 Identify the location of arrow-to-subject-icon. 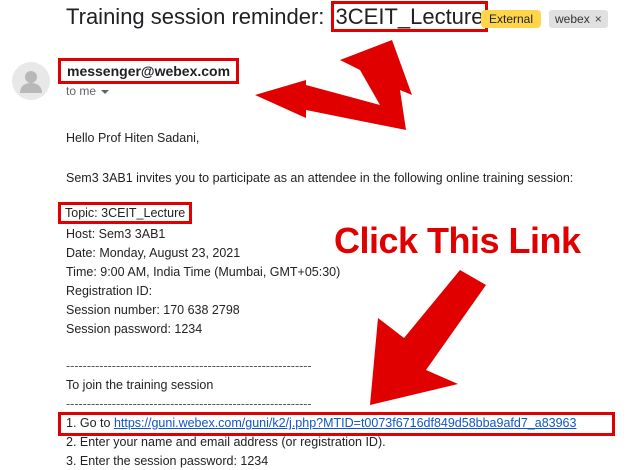
(333, 85).